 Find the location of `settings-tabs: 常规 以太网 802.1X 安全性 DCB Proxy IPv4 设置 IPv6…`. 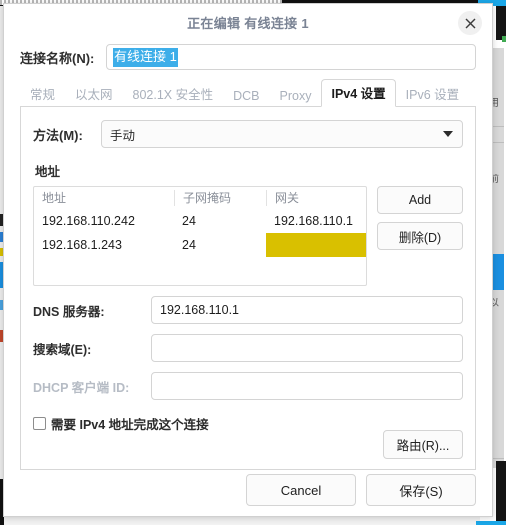

settings-tabs: 常规 以太网 802.1X 安全性 DCB Proxy IPv4 设置 IPv6… is located at coordinates (248, 93).